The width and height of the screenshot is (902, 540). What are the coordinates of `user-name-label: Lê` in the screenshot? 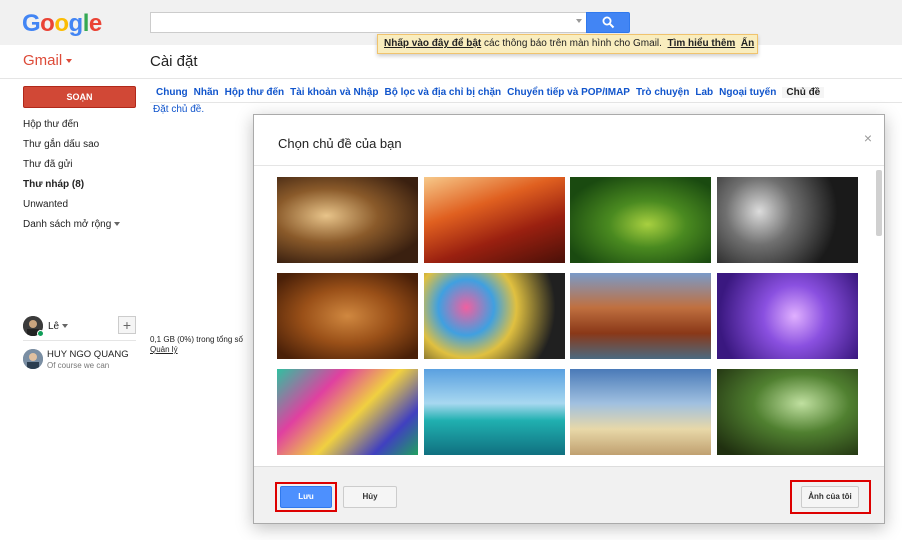 It's located at (54, 326).